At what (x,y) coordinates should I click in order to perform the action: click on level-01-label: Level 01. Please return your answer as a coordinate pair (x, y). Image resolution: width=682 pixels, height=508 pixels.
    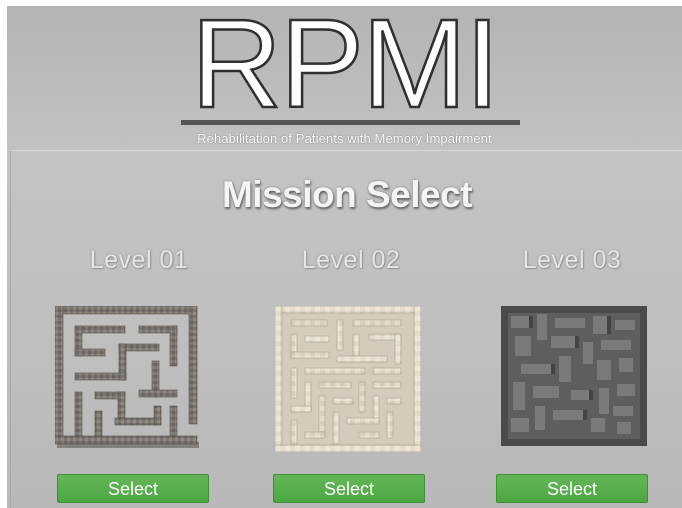
    Looking at the image, I should click on (139, 260).